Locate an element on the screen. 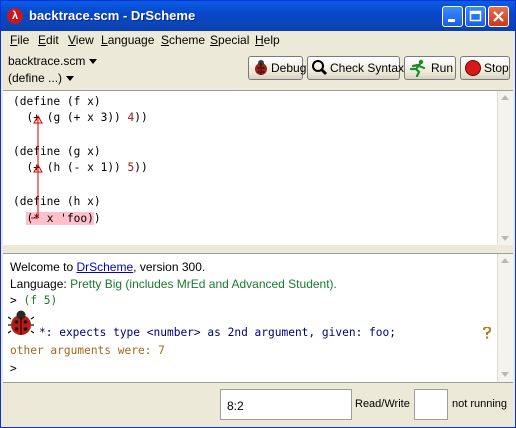 This screenshot has height=428, width=516. pane-splitter is located at coordinates (258, 249).